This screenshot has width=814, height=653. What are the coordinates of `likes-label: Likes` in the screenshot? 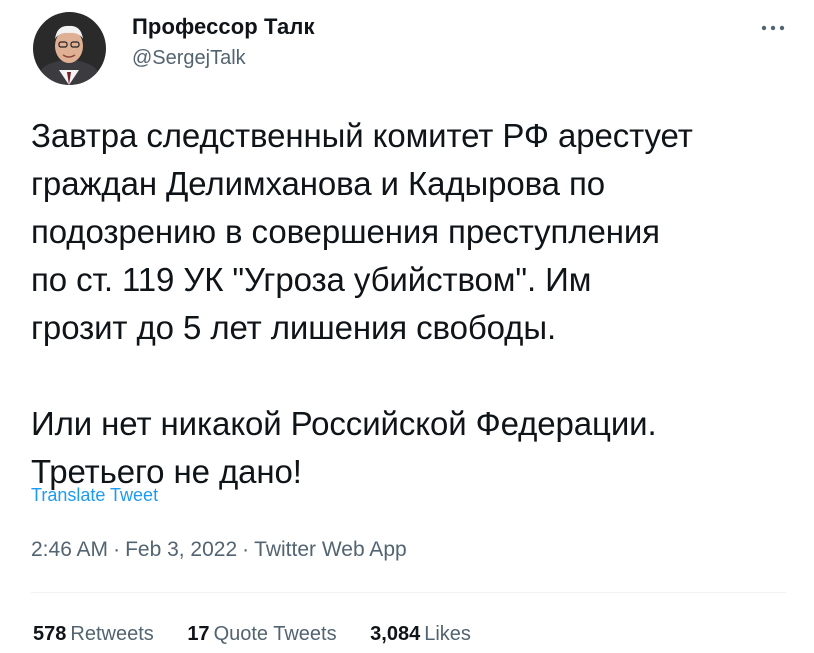 It's located at (447, 634).